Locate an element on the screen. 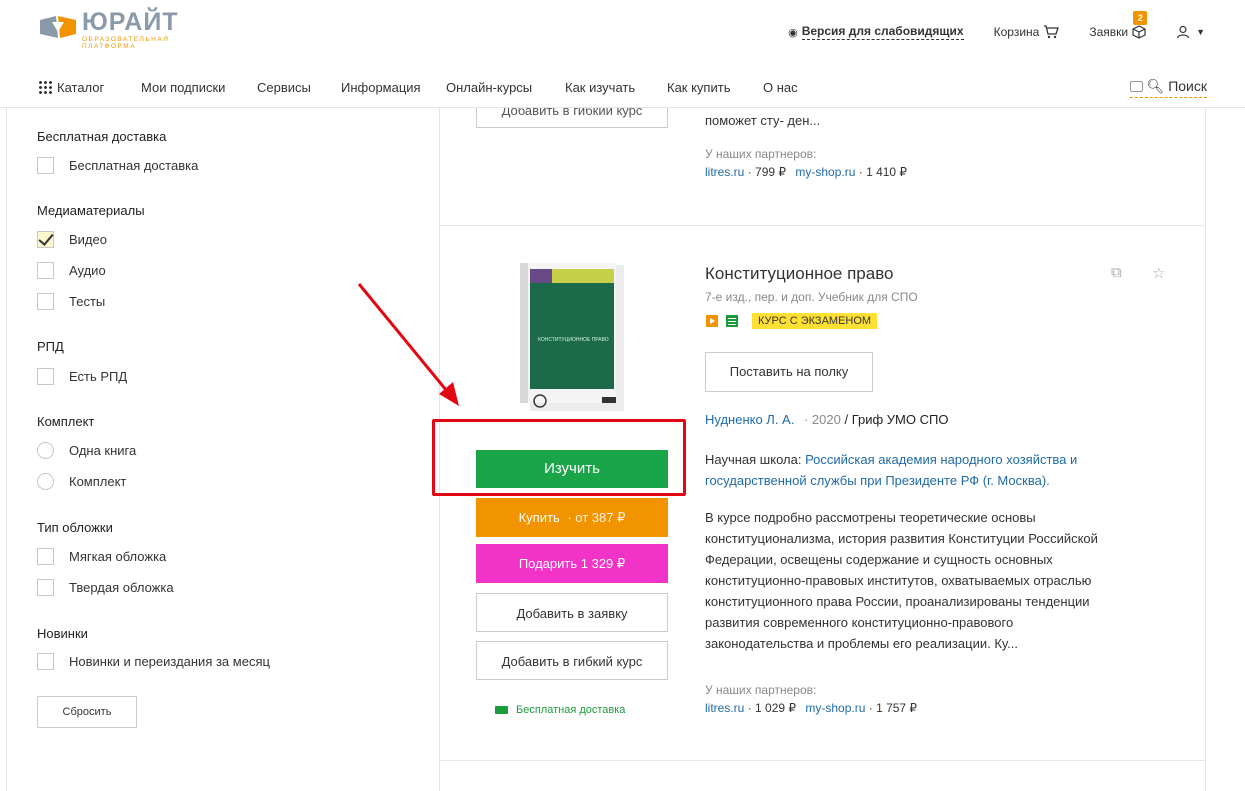 This screenshot has height=791, width=1245. prev-partners: litres.ru · 799 ₽ my-shop.ru · 1 410 ₽ is located at coordinates (806, 172).